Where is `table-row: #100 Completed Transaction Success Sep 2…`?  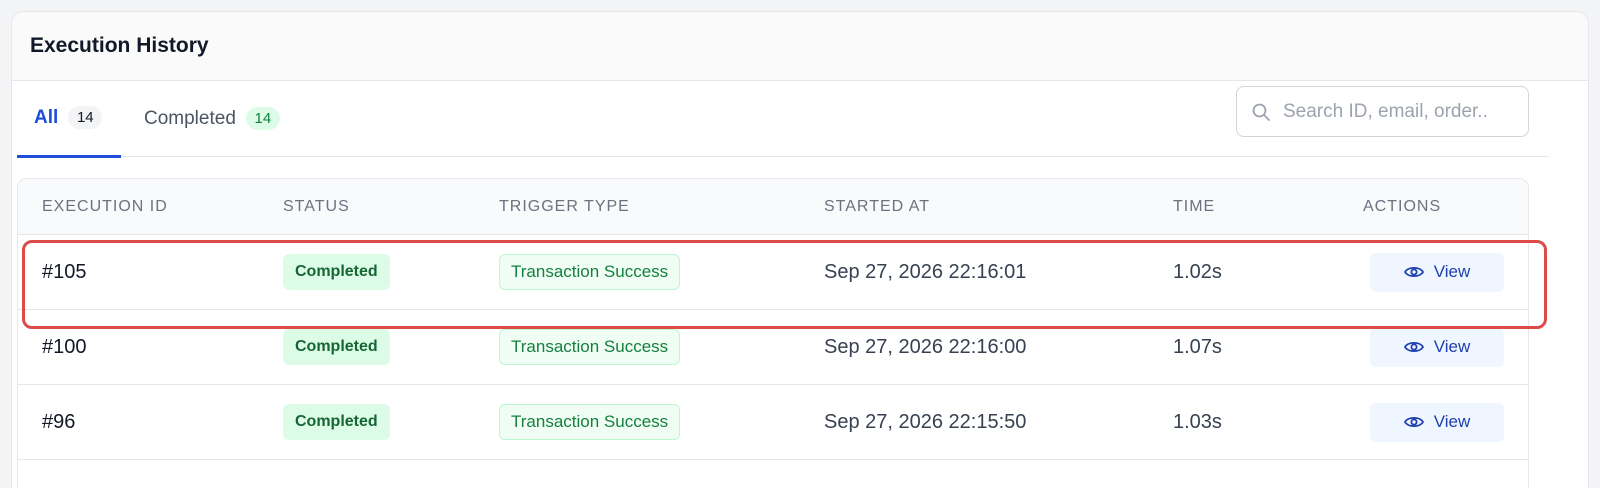 table-row: #100 Completed Transaction Success Sep 2… is located at coordinates (773, 347).